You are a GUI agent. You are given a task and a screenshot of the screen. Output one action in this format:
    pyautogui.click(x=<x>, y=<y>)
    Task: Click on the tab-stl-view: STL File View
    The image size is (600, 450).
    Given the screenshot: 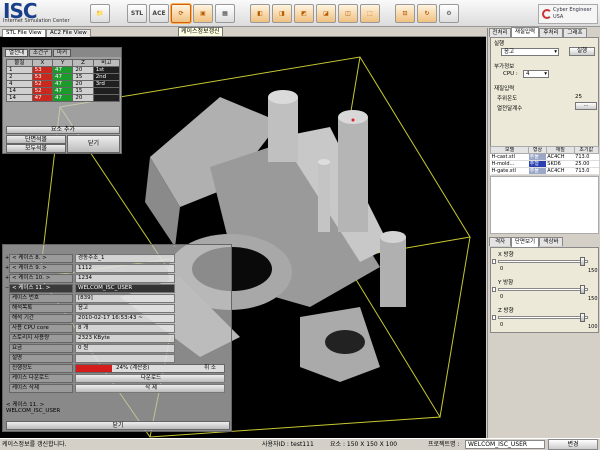 What is the action you would take?
    pyautogui.click(x=24, y=33)
    